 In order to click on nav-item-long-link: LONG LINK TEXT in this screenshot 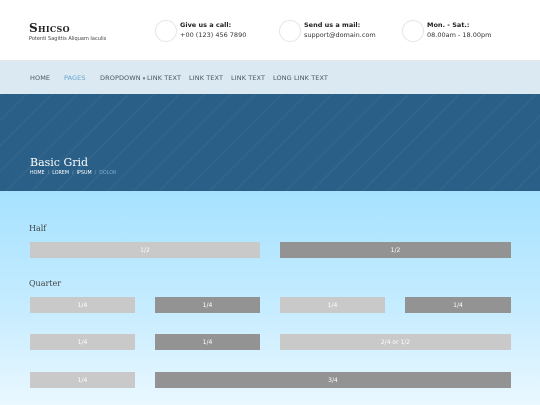, I will do `click(300, 78)`.